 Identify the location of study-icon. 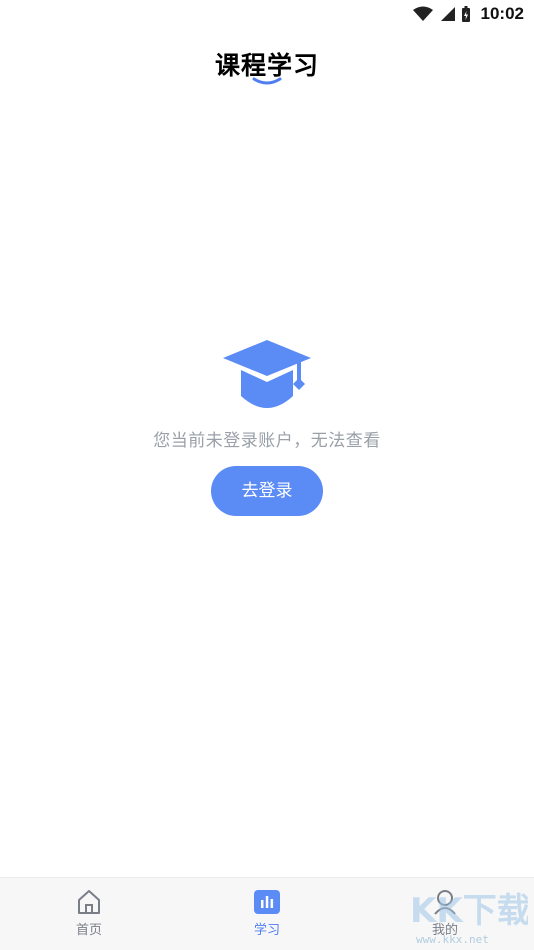
(267, 902).